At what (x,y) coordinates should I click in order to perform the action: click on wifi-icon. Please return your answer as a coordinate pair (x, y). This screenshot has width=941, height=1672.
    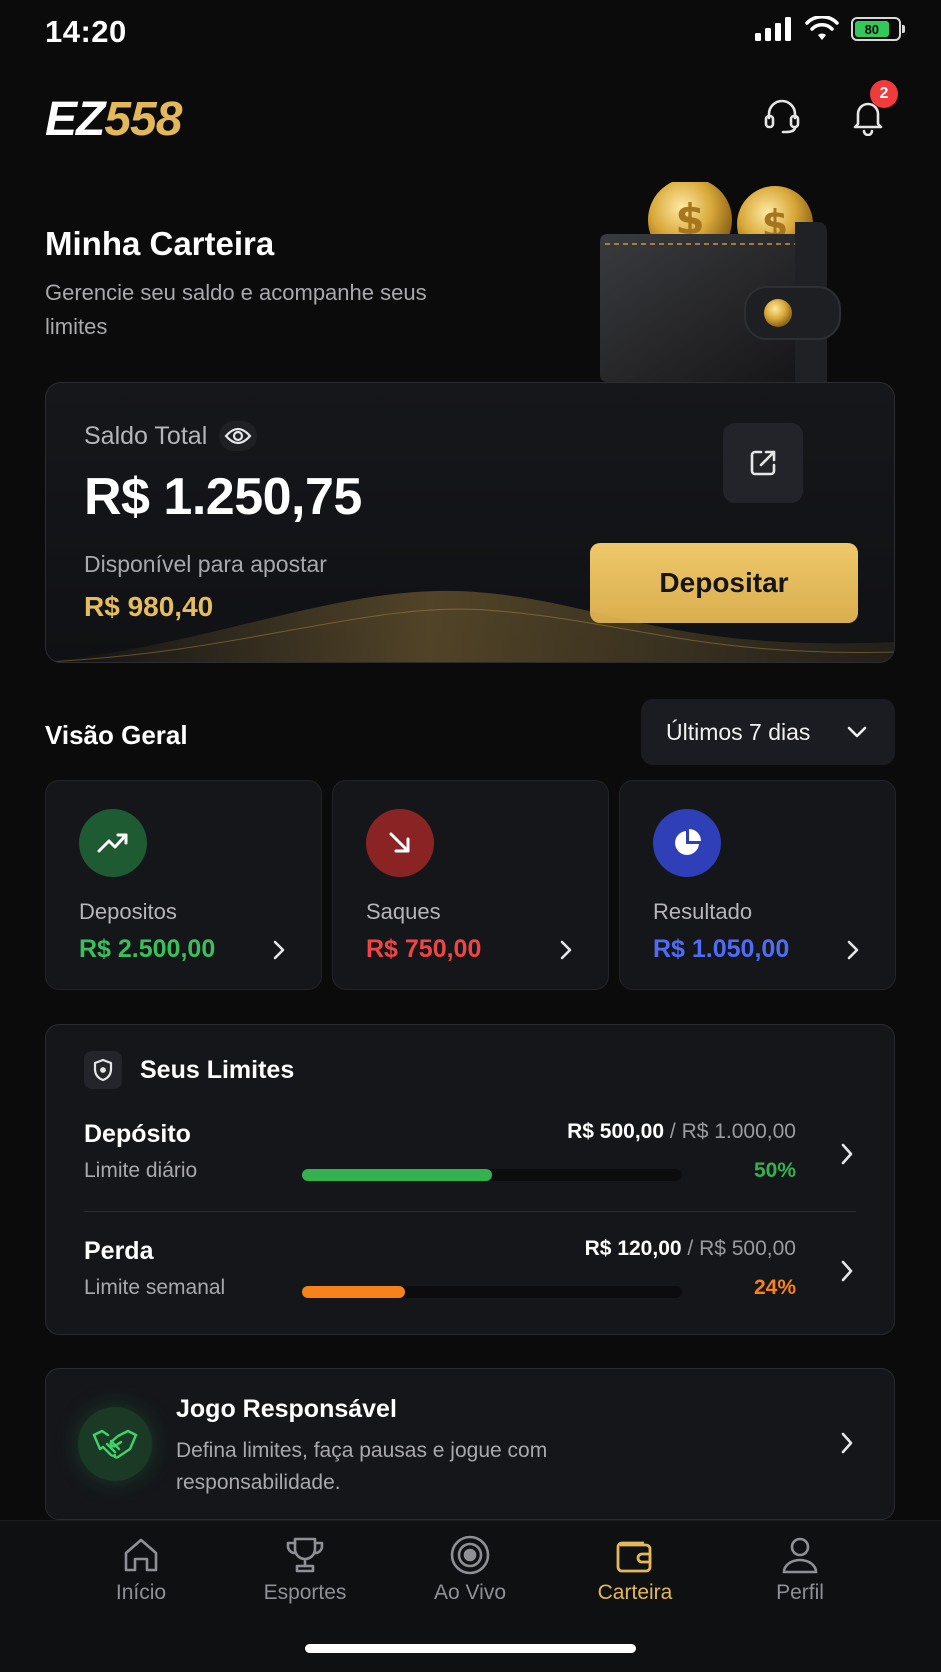
    Looking at the image, I should click on (822, 28).